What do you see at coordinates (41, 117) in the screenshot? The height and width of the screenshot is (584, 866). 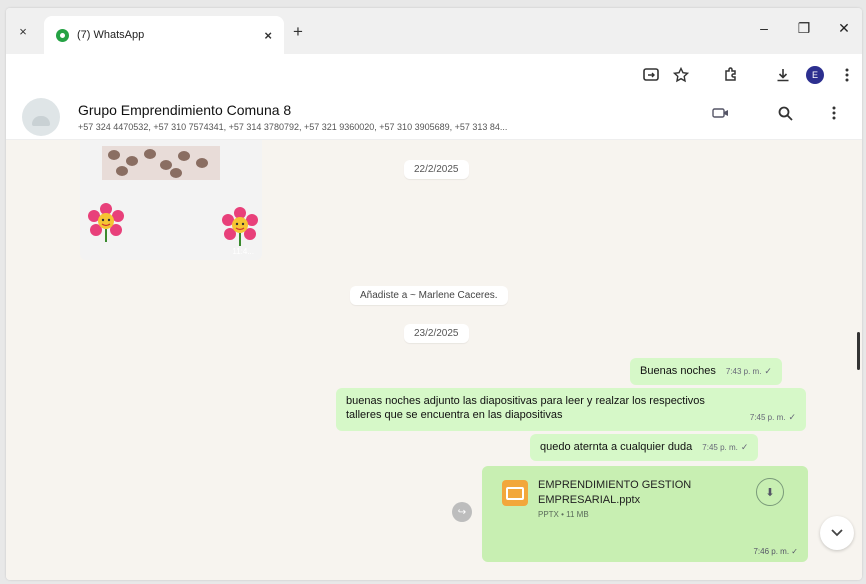 I see `group-avatar` at bounding box center [41, 117].